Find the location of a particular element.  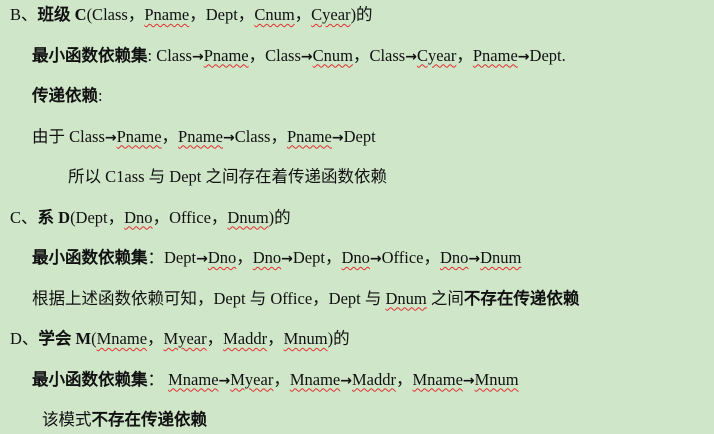

text-segment: ： is located at coordinates (158, 379).